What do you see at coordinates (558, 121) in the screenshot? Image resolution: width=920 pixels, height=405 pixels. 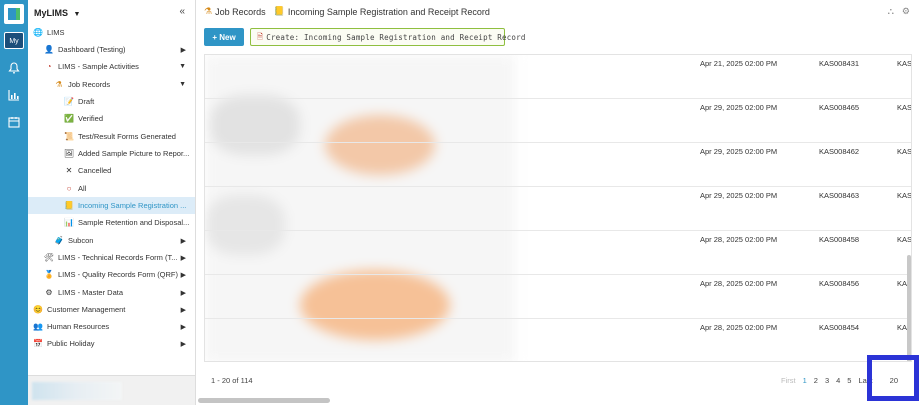 I see `table-row: Apr 29, 2025 02:00 PM KAS008465 KAS` at bounding box center [558, 121].